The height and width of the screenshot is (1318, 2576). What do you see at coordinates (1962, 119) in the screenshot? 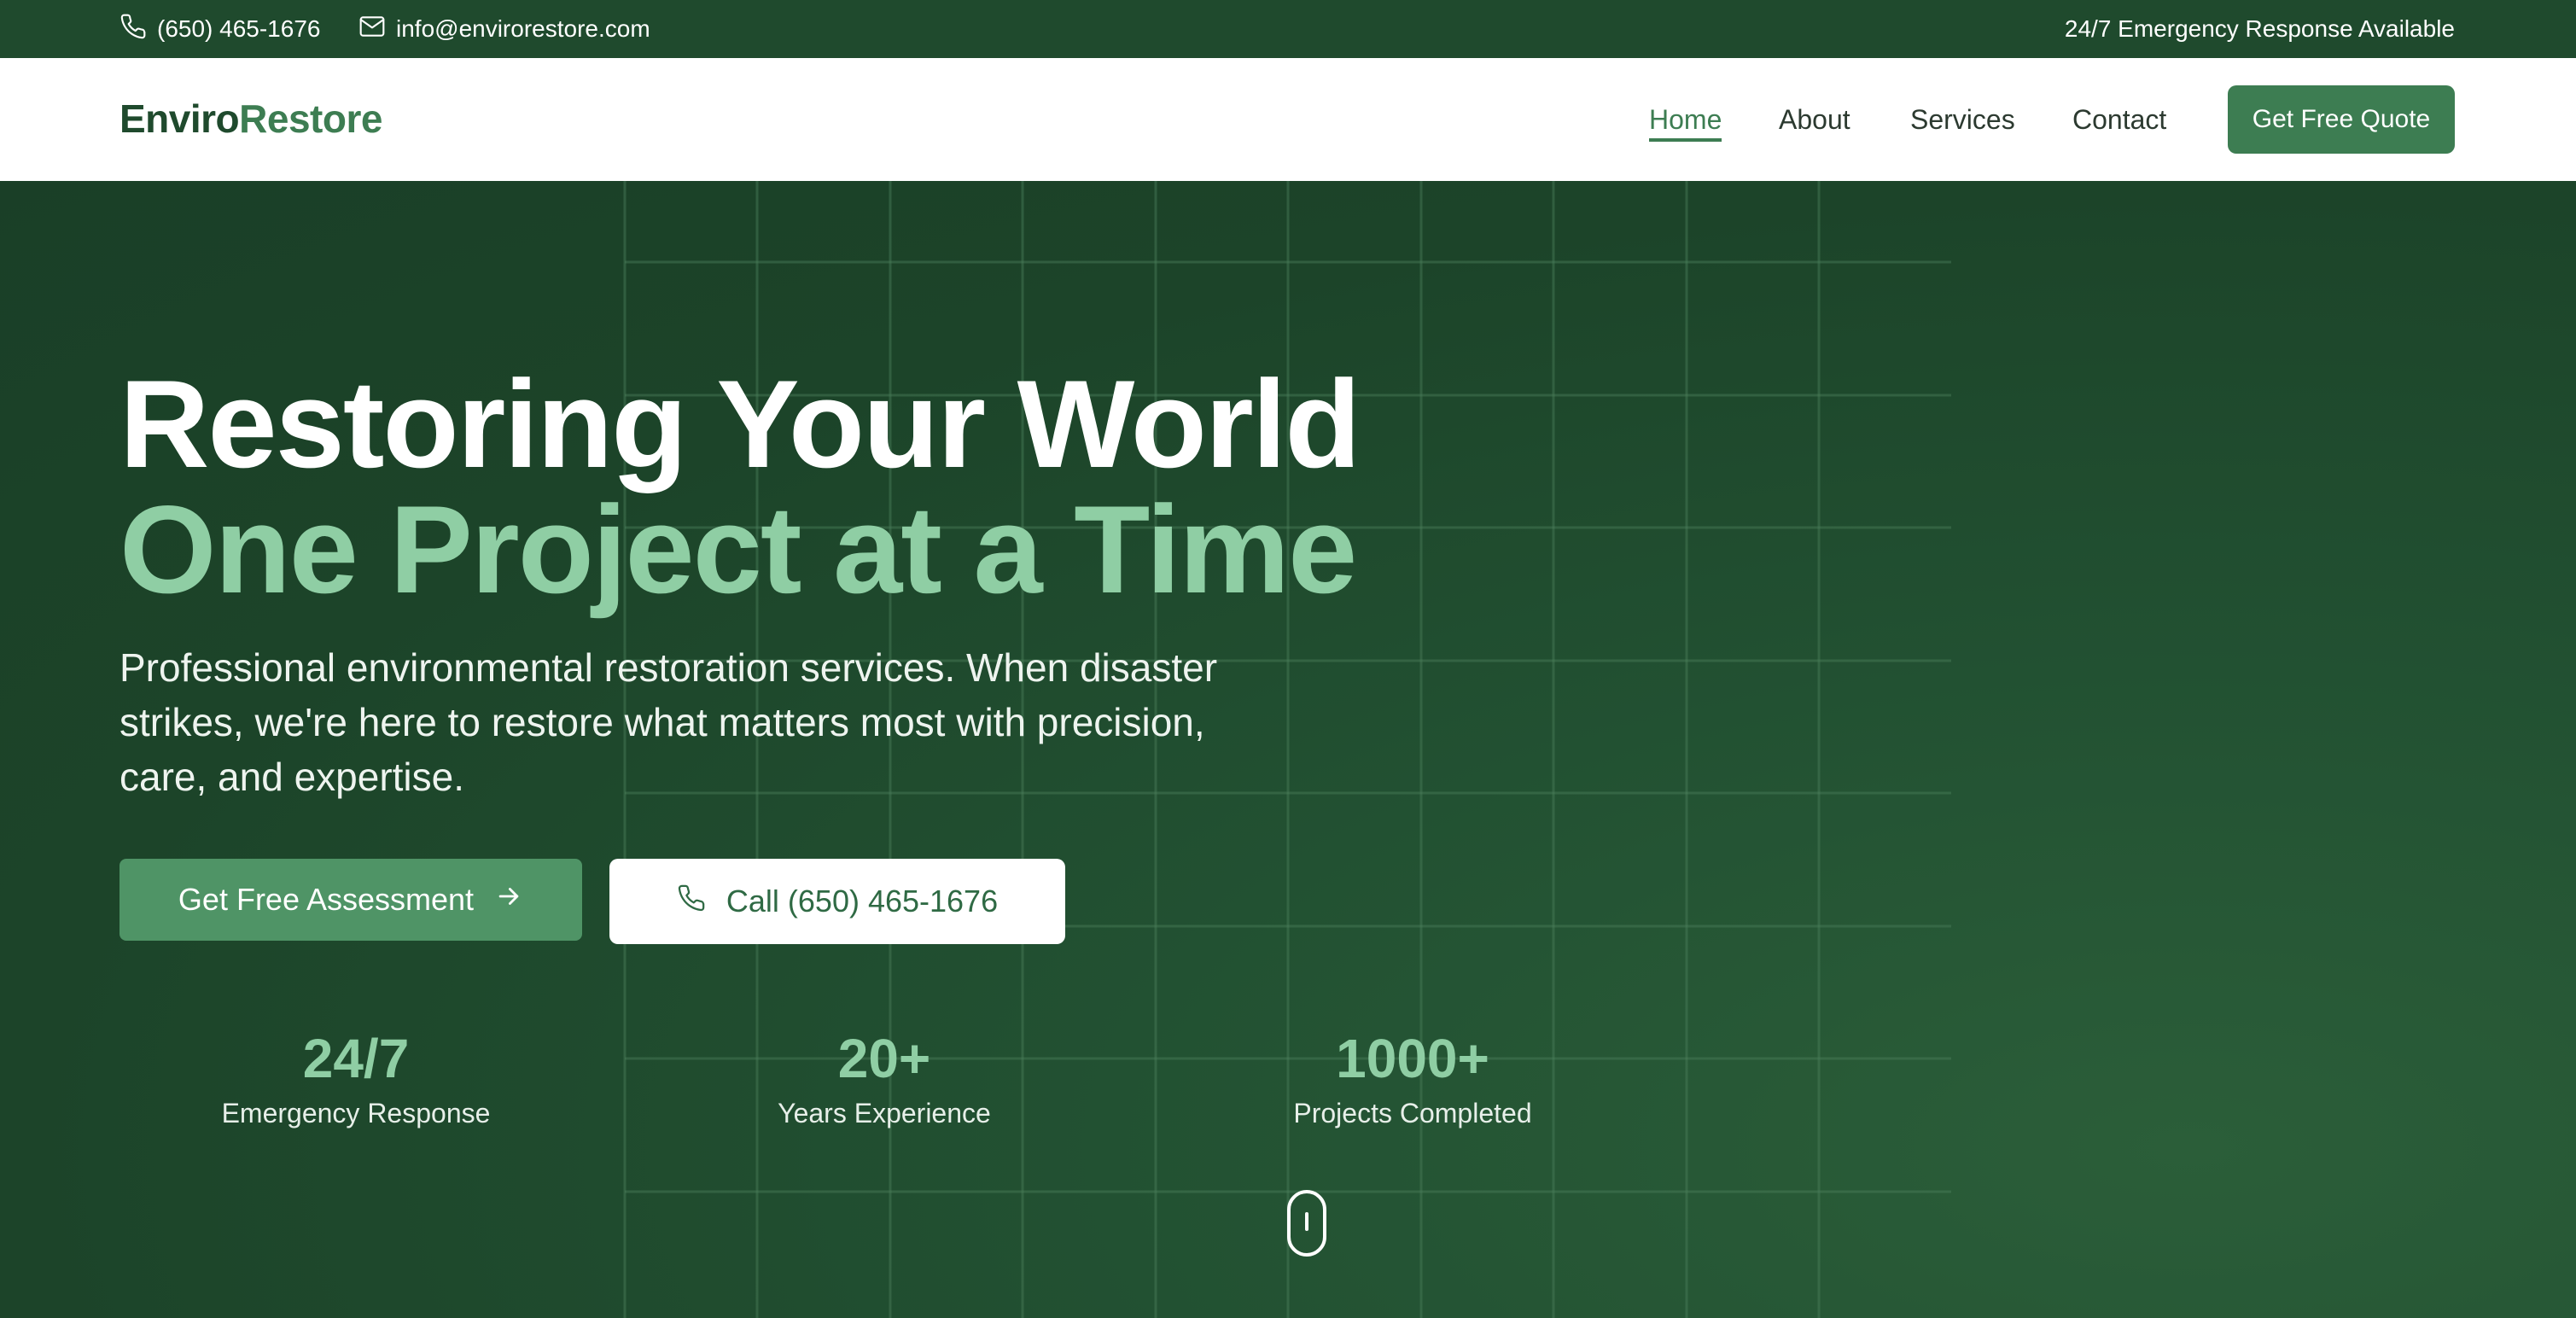
I see `nav-link-services: Services` at bounding box center [1962, 119].